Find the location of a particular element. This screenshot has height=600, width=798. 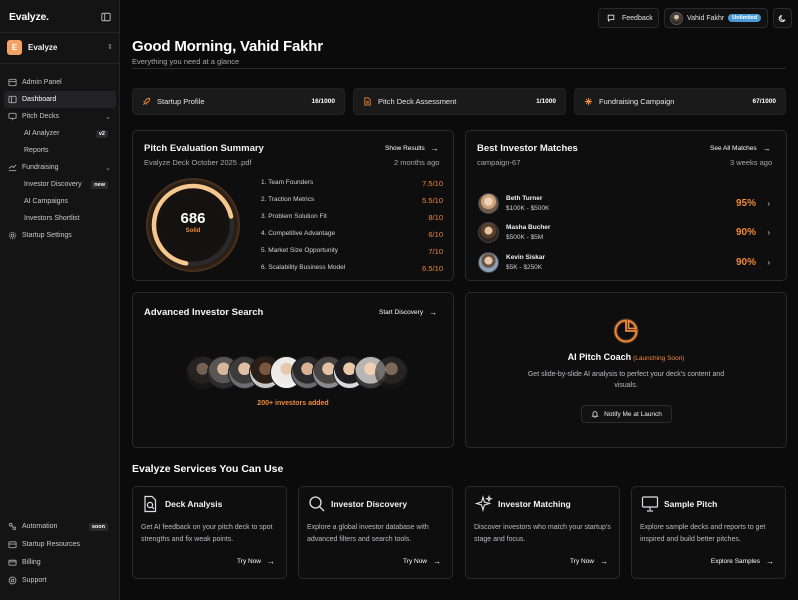

moon-icon is located at coordinates (782, 18).